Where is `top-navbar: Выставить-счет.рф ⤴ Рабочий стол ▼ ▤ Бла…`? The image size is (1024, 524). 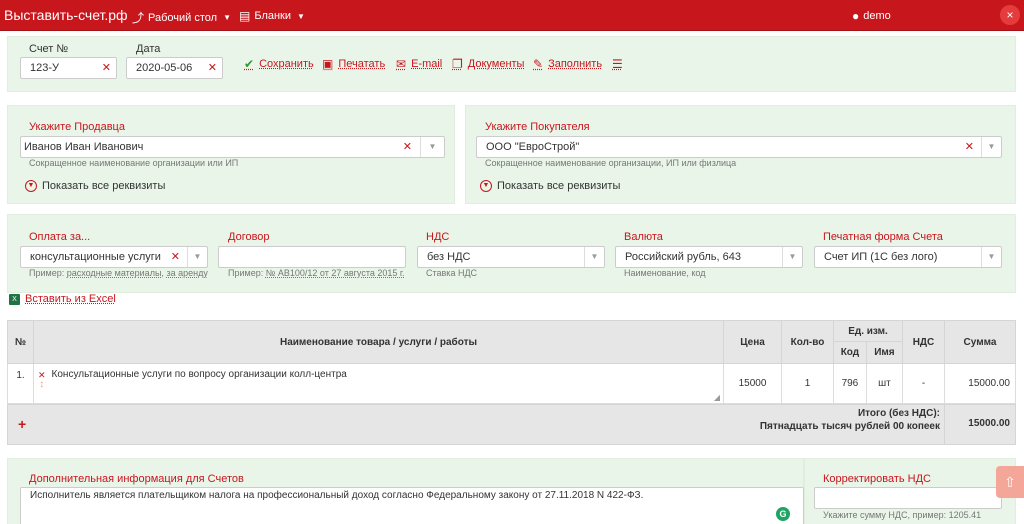 top-navbar: Выставить-счет.рф ⤴ Рабочий стол ▼ ▤ Бла… is located at coordinates (512, 15).